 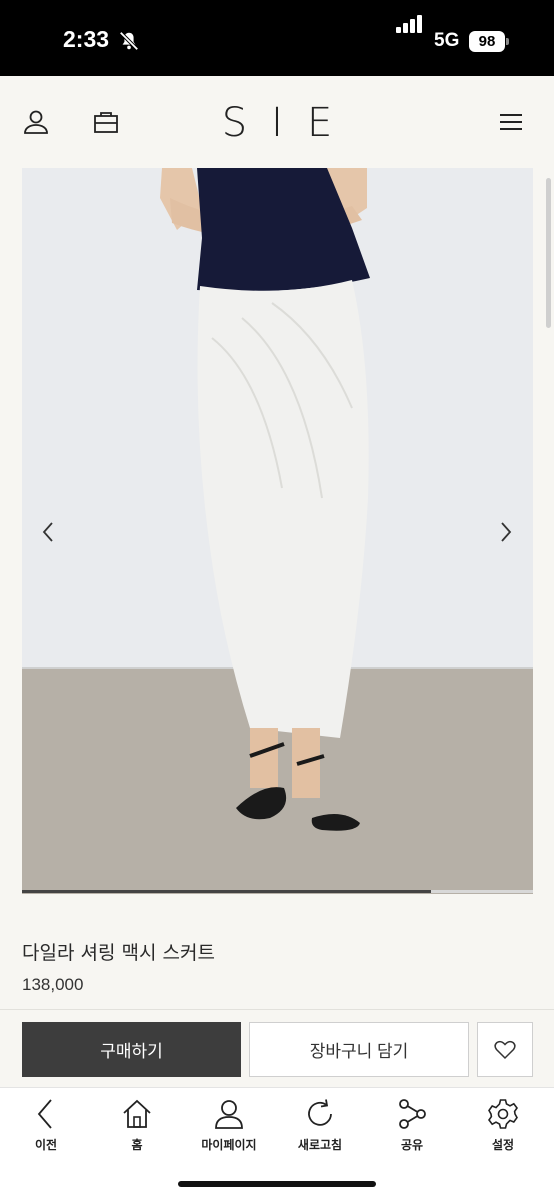 I want to click on buy-button: 구매하기, so click(x=131, y=1049).